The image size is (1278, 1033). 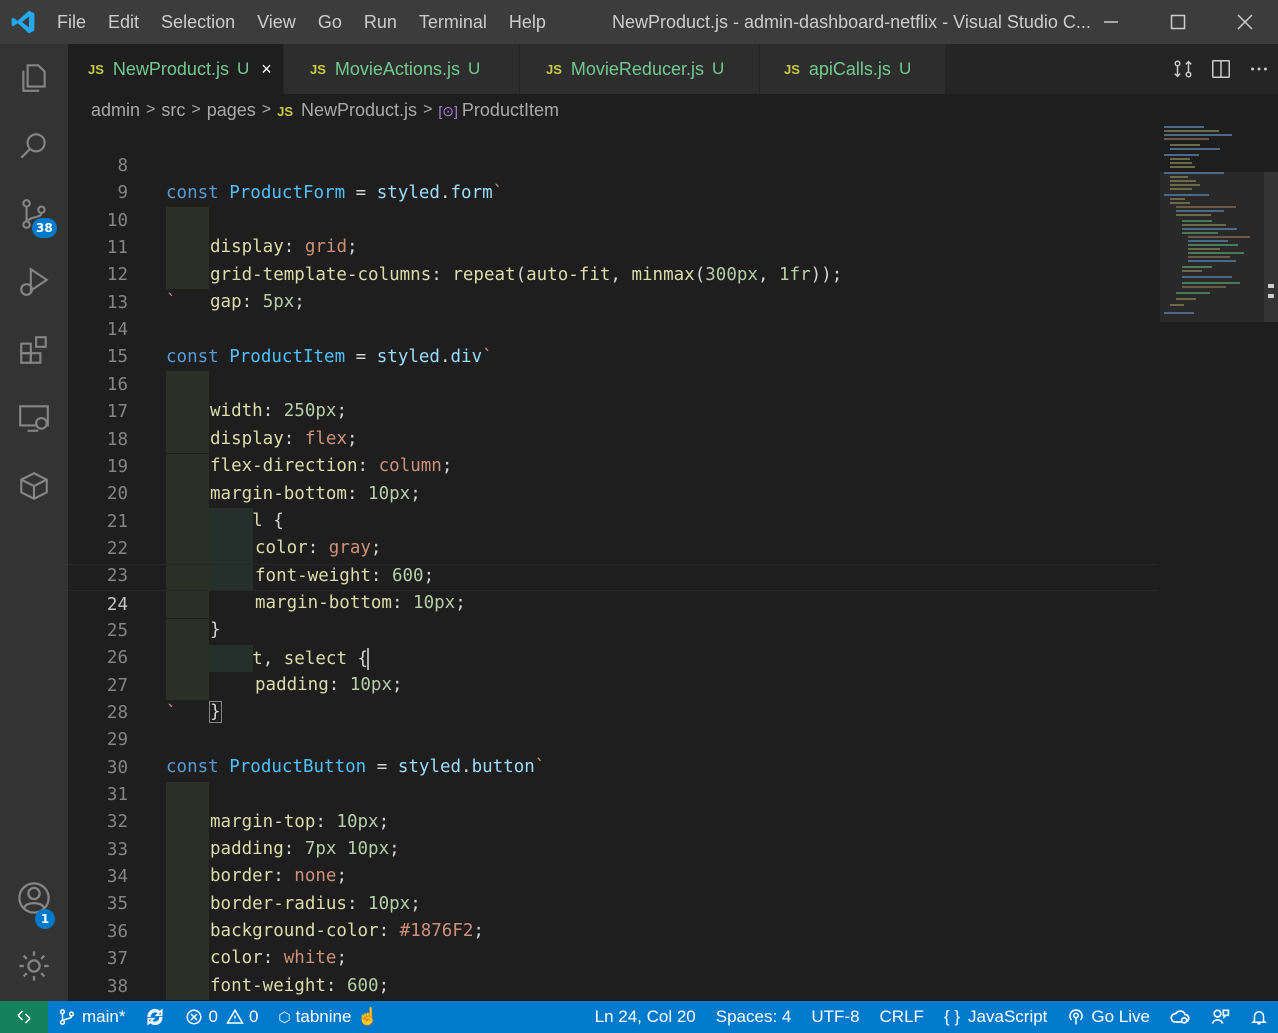 I want to click on open-changes-icon, so click(x=1183, y=69).